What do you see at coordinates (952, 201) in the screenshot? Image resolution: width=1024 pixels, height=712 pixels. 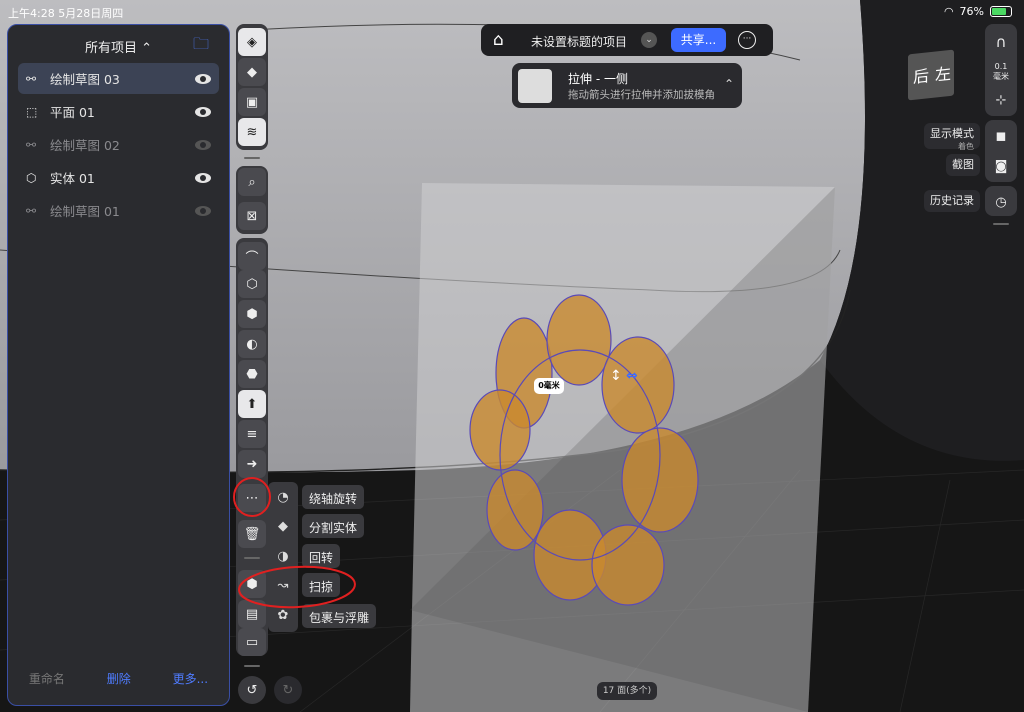 I see `history-label: 历史记录` at bounding box center [952, 201].